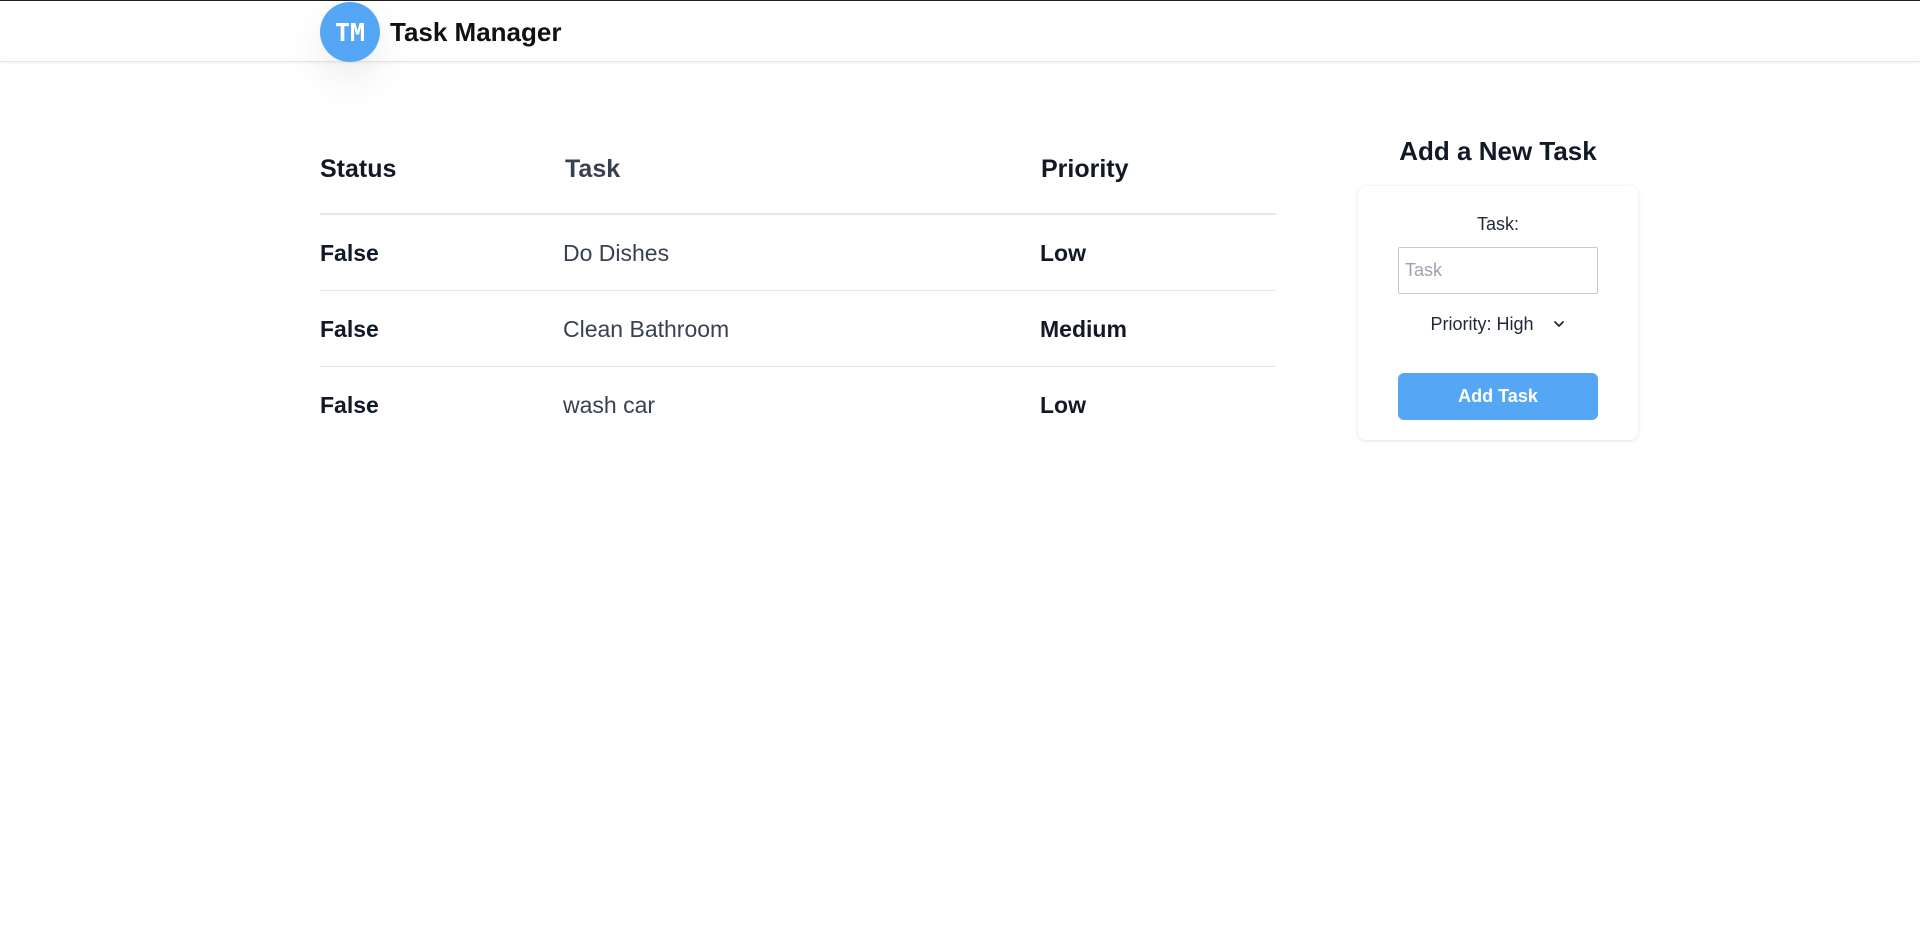  Describe the element at coordinates (798, 329) in the screenshot. I see `table-row: False Clean Bathroom Medium` at that location.